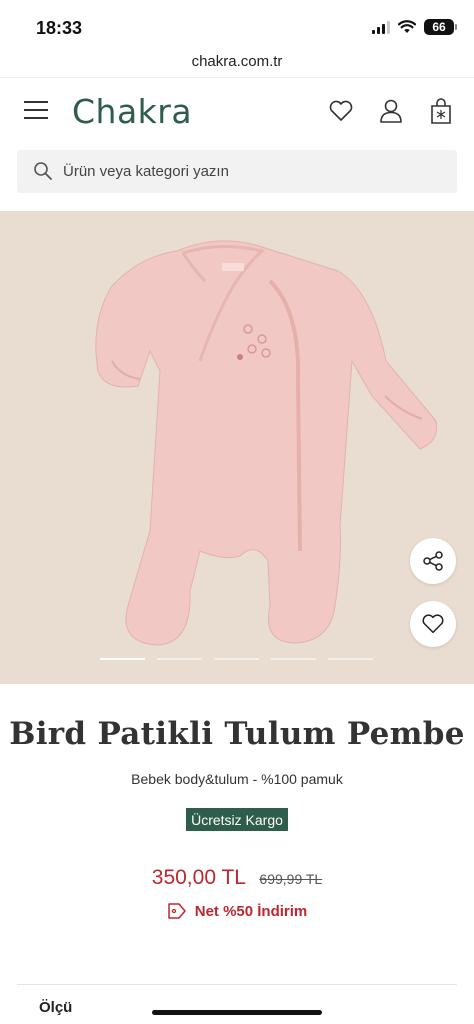  I want to click on wifi-icon, so click(407, 26).